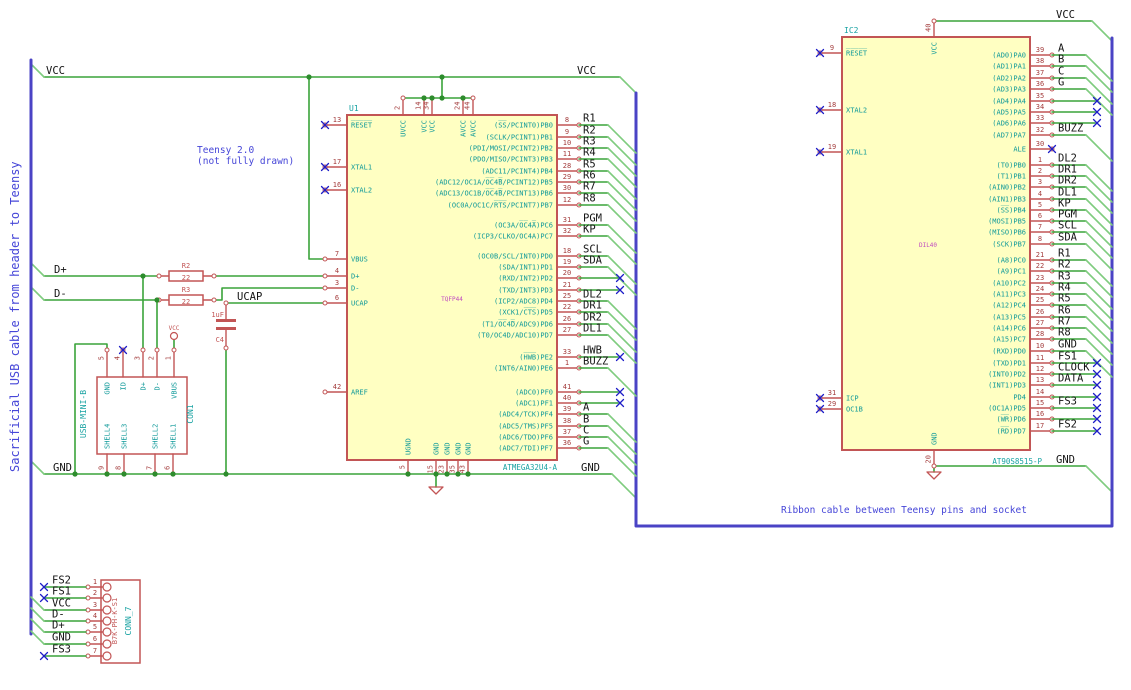 The image size is (1131, 690). Describe the element at coordinates (150, 468) in the screenshot. I see `pin-number: 7` at that location.